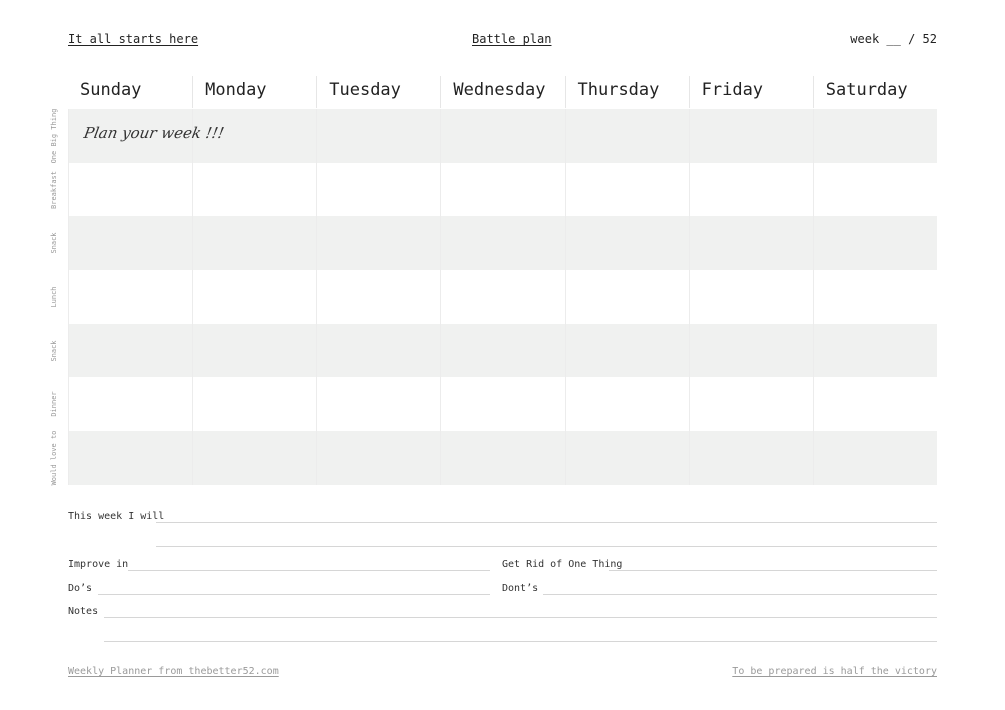 The height and width of the screenshot is (710, 1005). Describe the element at coordinates (83, 611) in the screenshot. I see `notes-label: Notes` at that location.